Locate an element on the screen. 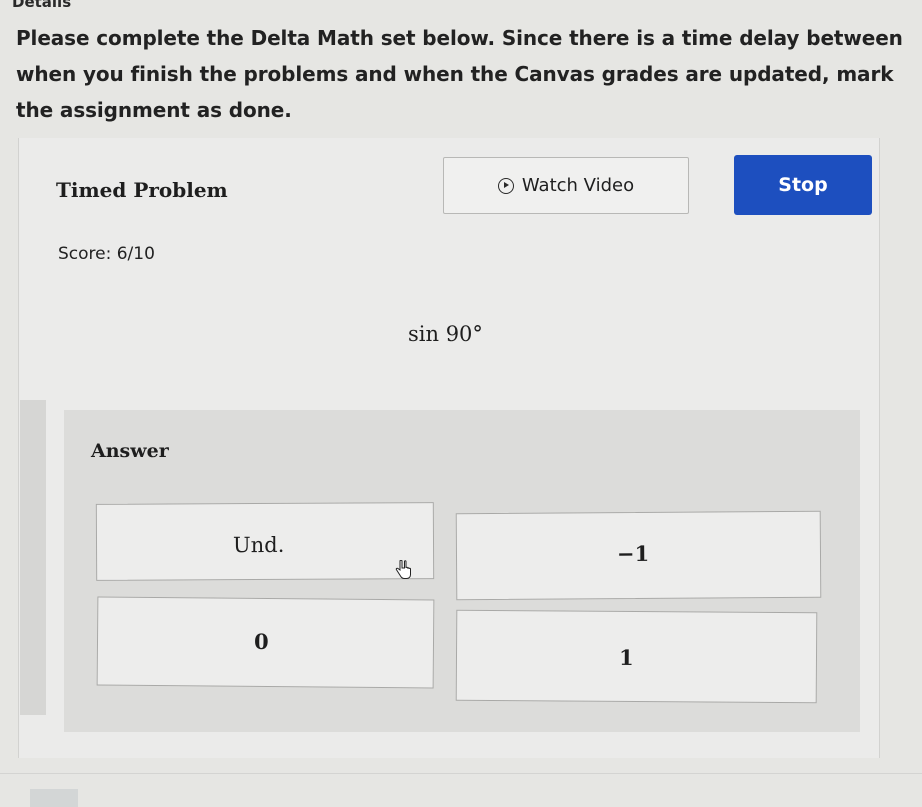  answer-choice-negative-one: −1 is located at coordinates (638, 555).